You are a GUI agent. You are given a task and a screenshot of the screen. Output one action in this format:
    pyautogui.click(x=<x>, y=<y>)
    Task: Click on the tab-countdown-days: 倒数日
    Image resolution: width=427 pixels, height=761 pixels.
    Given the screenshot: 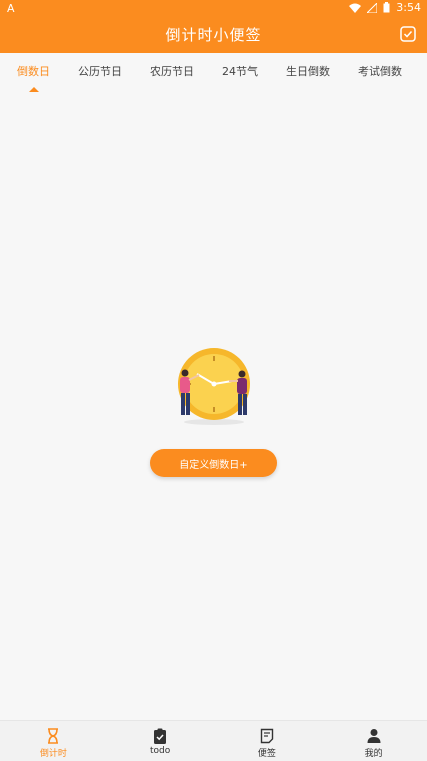 What is the action you would take?
    pyautogui.click(x=33, y=77)
    